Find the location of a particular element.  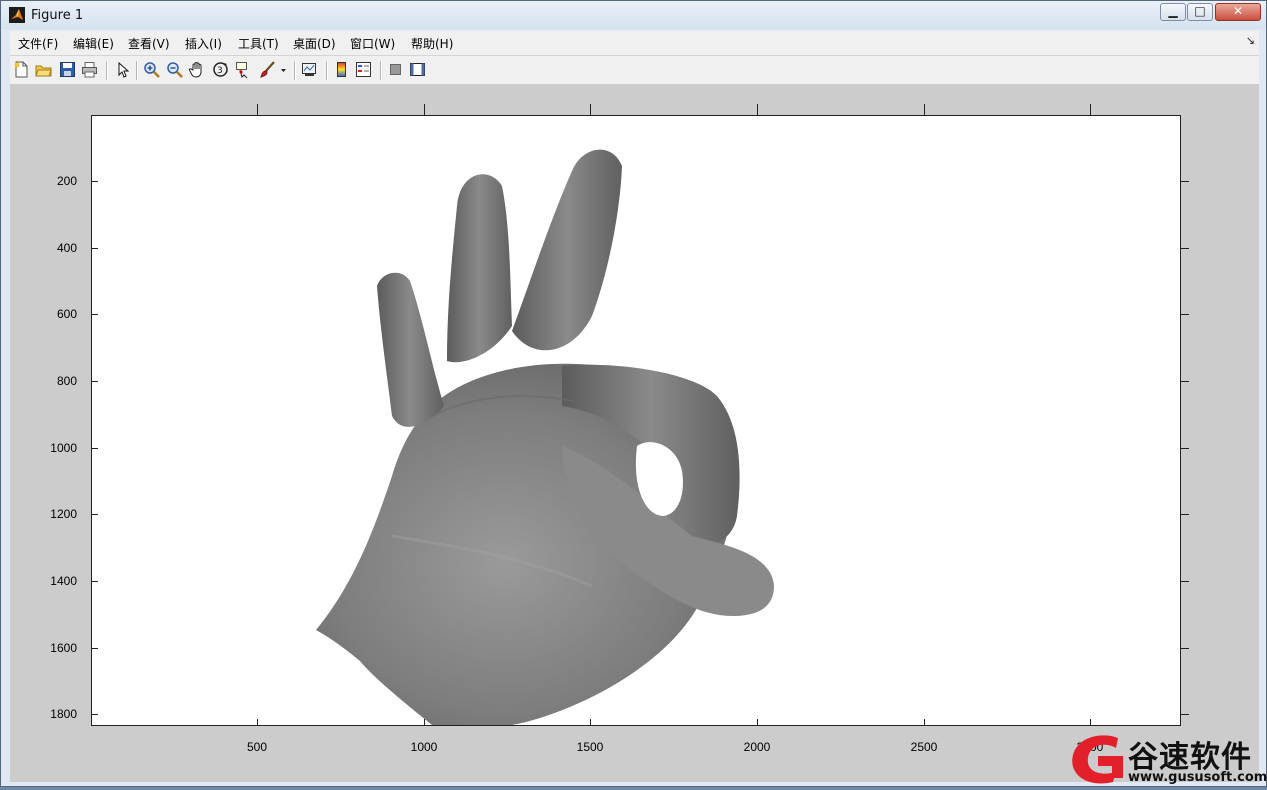

save-icon is located at coordinates (67, 69).